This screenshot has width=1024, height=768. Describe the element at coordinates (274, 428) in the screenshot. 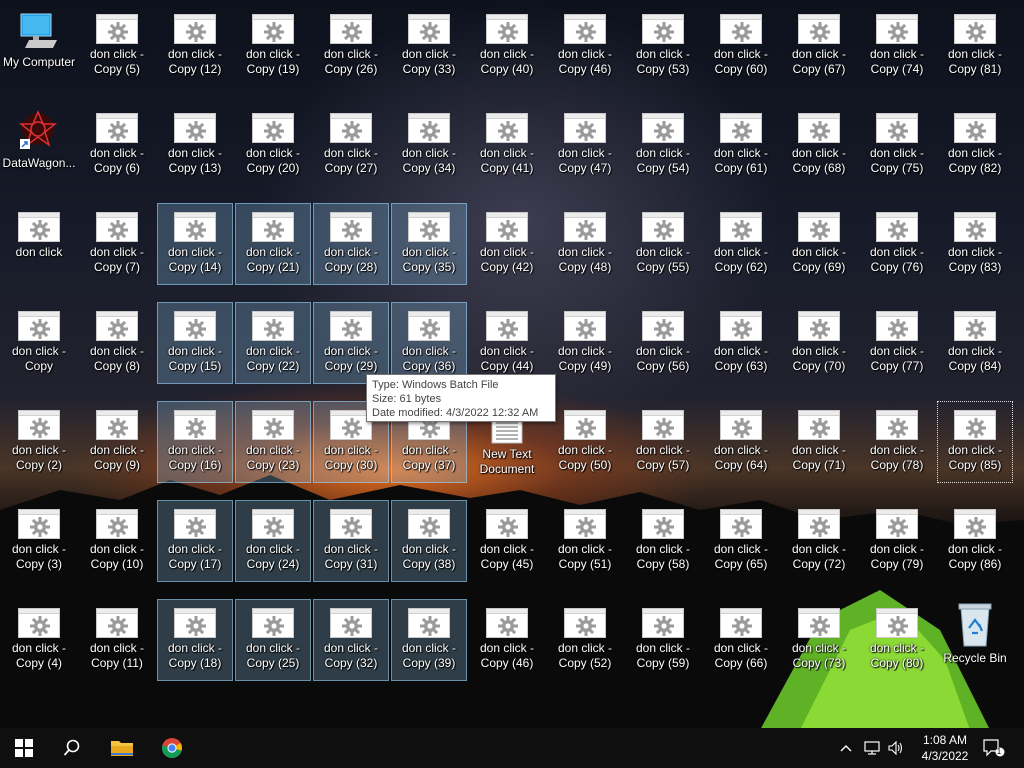

I see `gear-icon` at that location.